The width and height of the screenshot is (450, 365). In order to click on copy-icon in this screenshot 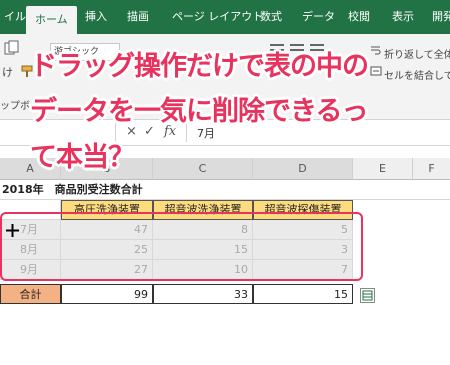, I will do `click(12, 49)`.